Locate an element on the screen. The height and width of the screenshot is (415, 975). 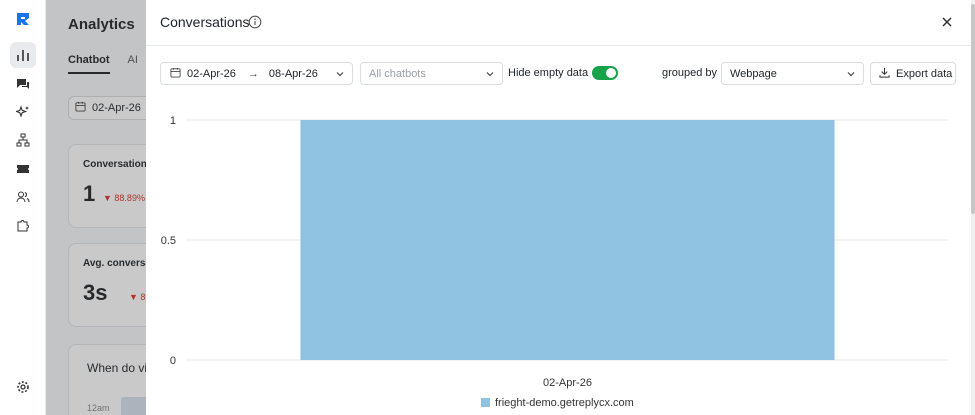
chart-icon is located at coordinates (23, 55).